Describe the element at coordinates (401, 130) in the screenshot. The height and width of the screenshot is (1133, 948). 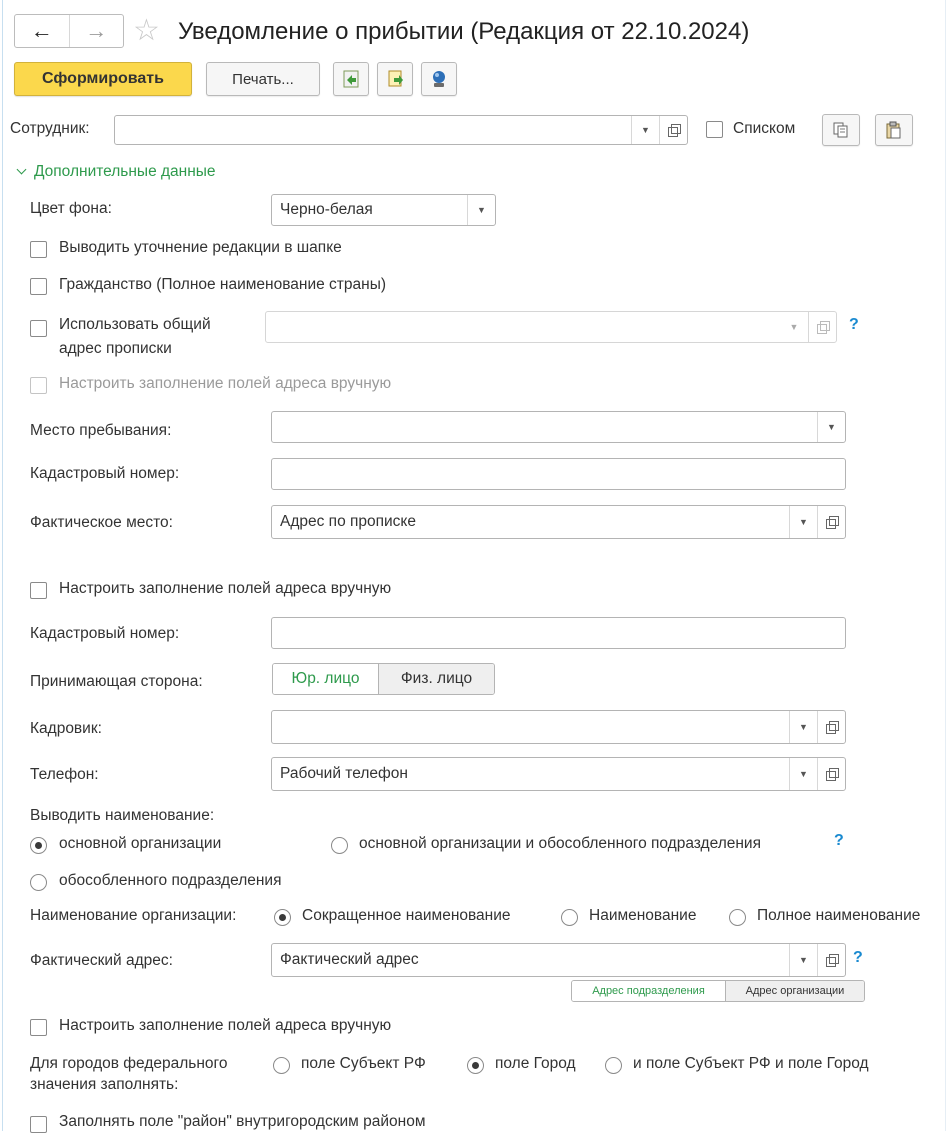
I see `employee-field: ▼` at that location.